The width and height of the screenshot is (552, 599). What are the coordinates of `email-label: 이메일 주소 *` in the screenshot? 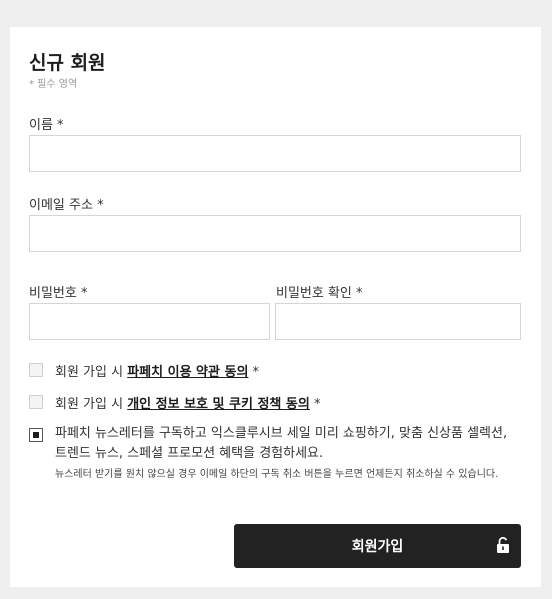 It's located at (66, 205).